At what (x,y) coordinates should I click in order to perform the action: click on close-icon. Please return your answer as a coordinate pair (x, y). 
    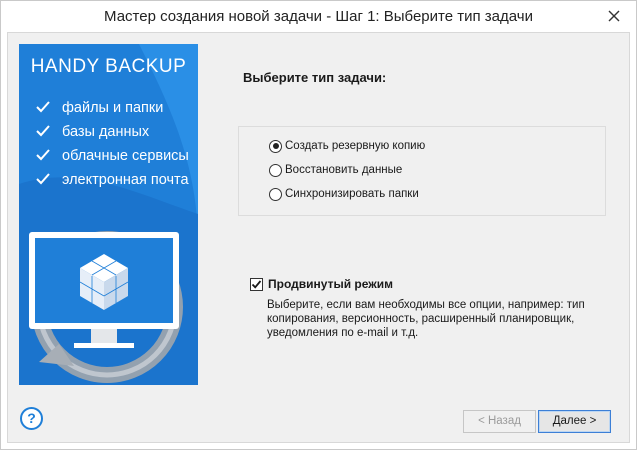
    Looking at the image, I should click on (614, 16).